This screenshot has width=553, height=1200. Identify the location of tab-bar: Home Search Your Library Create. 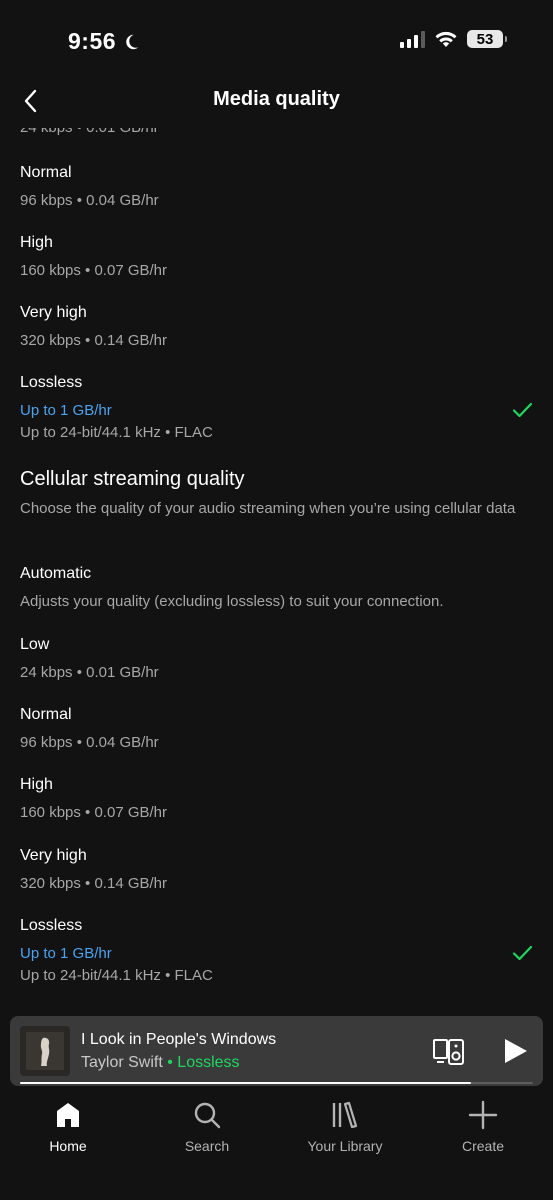
(276, 1143).